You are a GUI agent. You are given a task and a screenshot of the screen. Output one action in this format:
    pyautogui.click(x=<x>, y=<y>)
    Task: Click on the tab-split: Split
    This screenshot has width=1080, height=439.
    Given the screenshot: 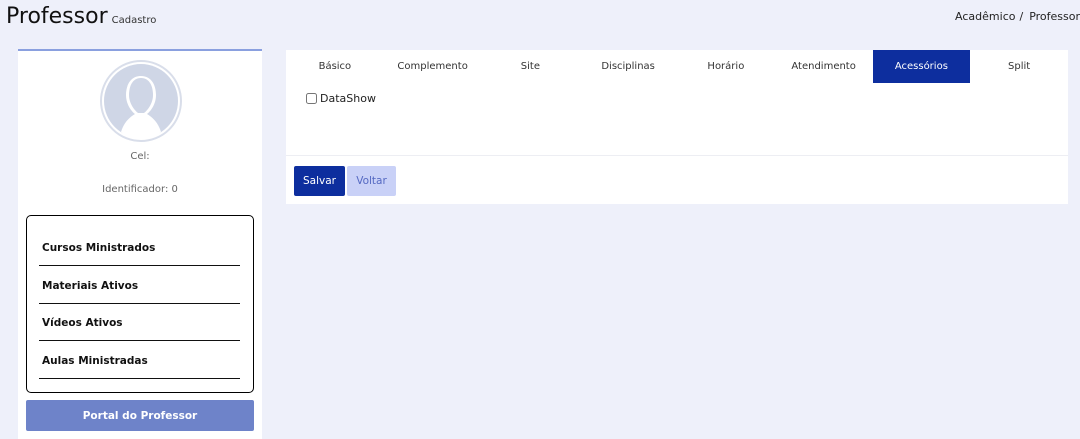 What is the action you would take?
    pyautogui.click(x=1019, y=66)
    